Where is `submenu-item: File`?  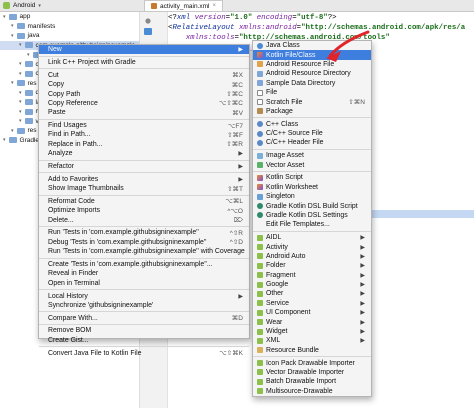
submenu-item: File is located at coordinates (312, 92).